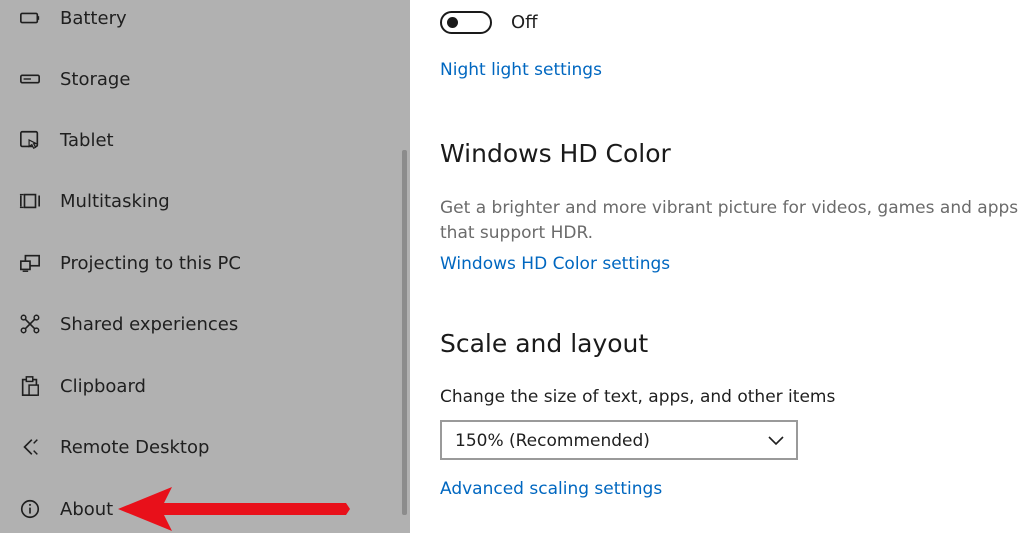  I want to click on night-light-settings-link: Night light settings, so click(521, 70).